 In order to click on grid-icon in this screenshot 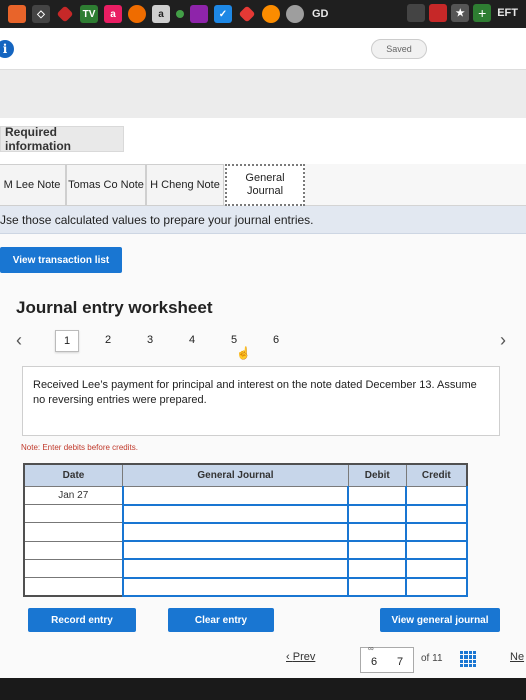, I will do `click(468, 659)`.